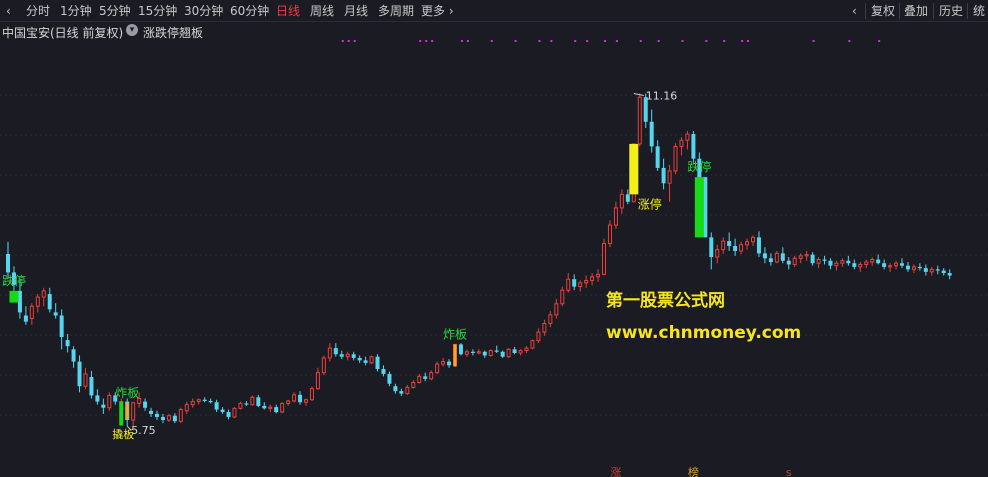 The width and height of the screenshot is (988, 477). Describe the element at coordinates (356, 11) in the screenshot. I see `period-tab-monthly: 月线` at that location.